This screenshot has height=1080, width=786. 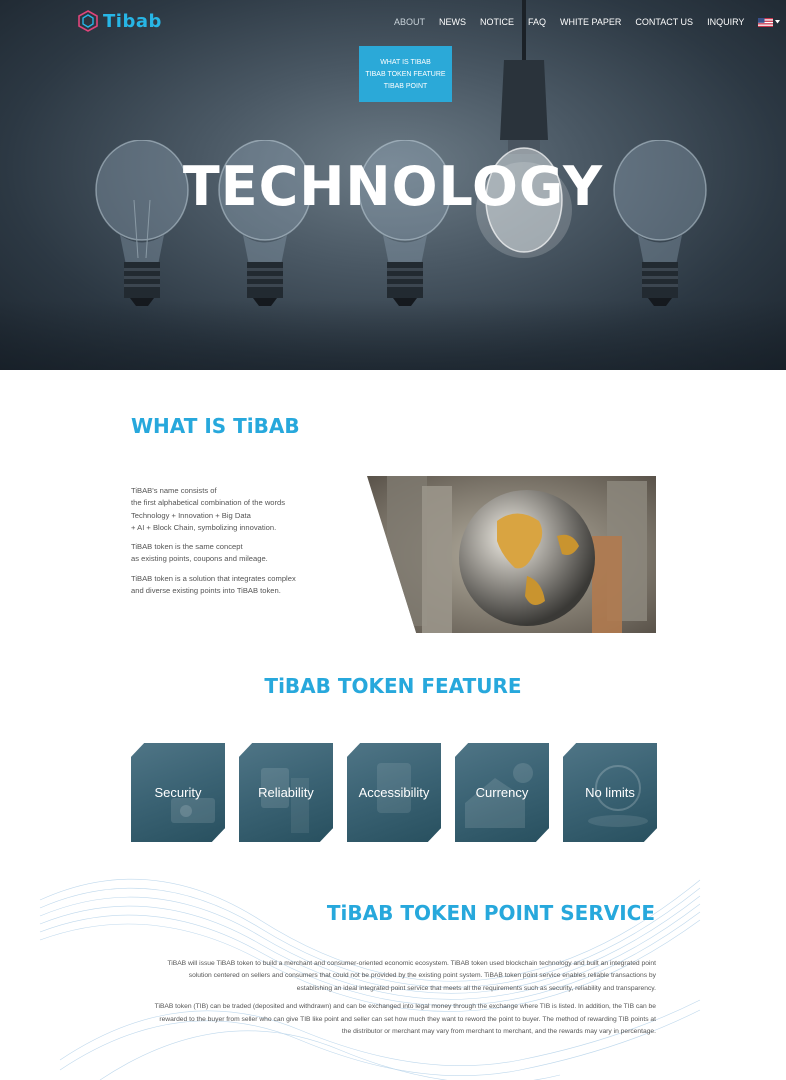 What do you see at coordinates (664, 22) in the screenshot?
I see `nav-contact-us: CONTACT US` at bounding box center [664, 22].